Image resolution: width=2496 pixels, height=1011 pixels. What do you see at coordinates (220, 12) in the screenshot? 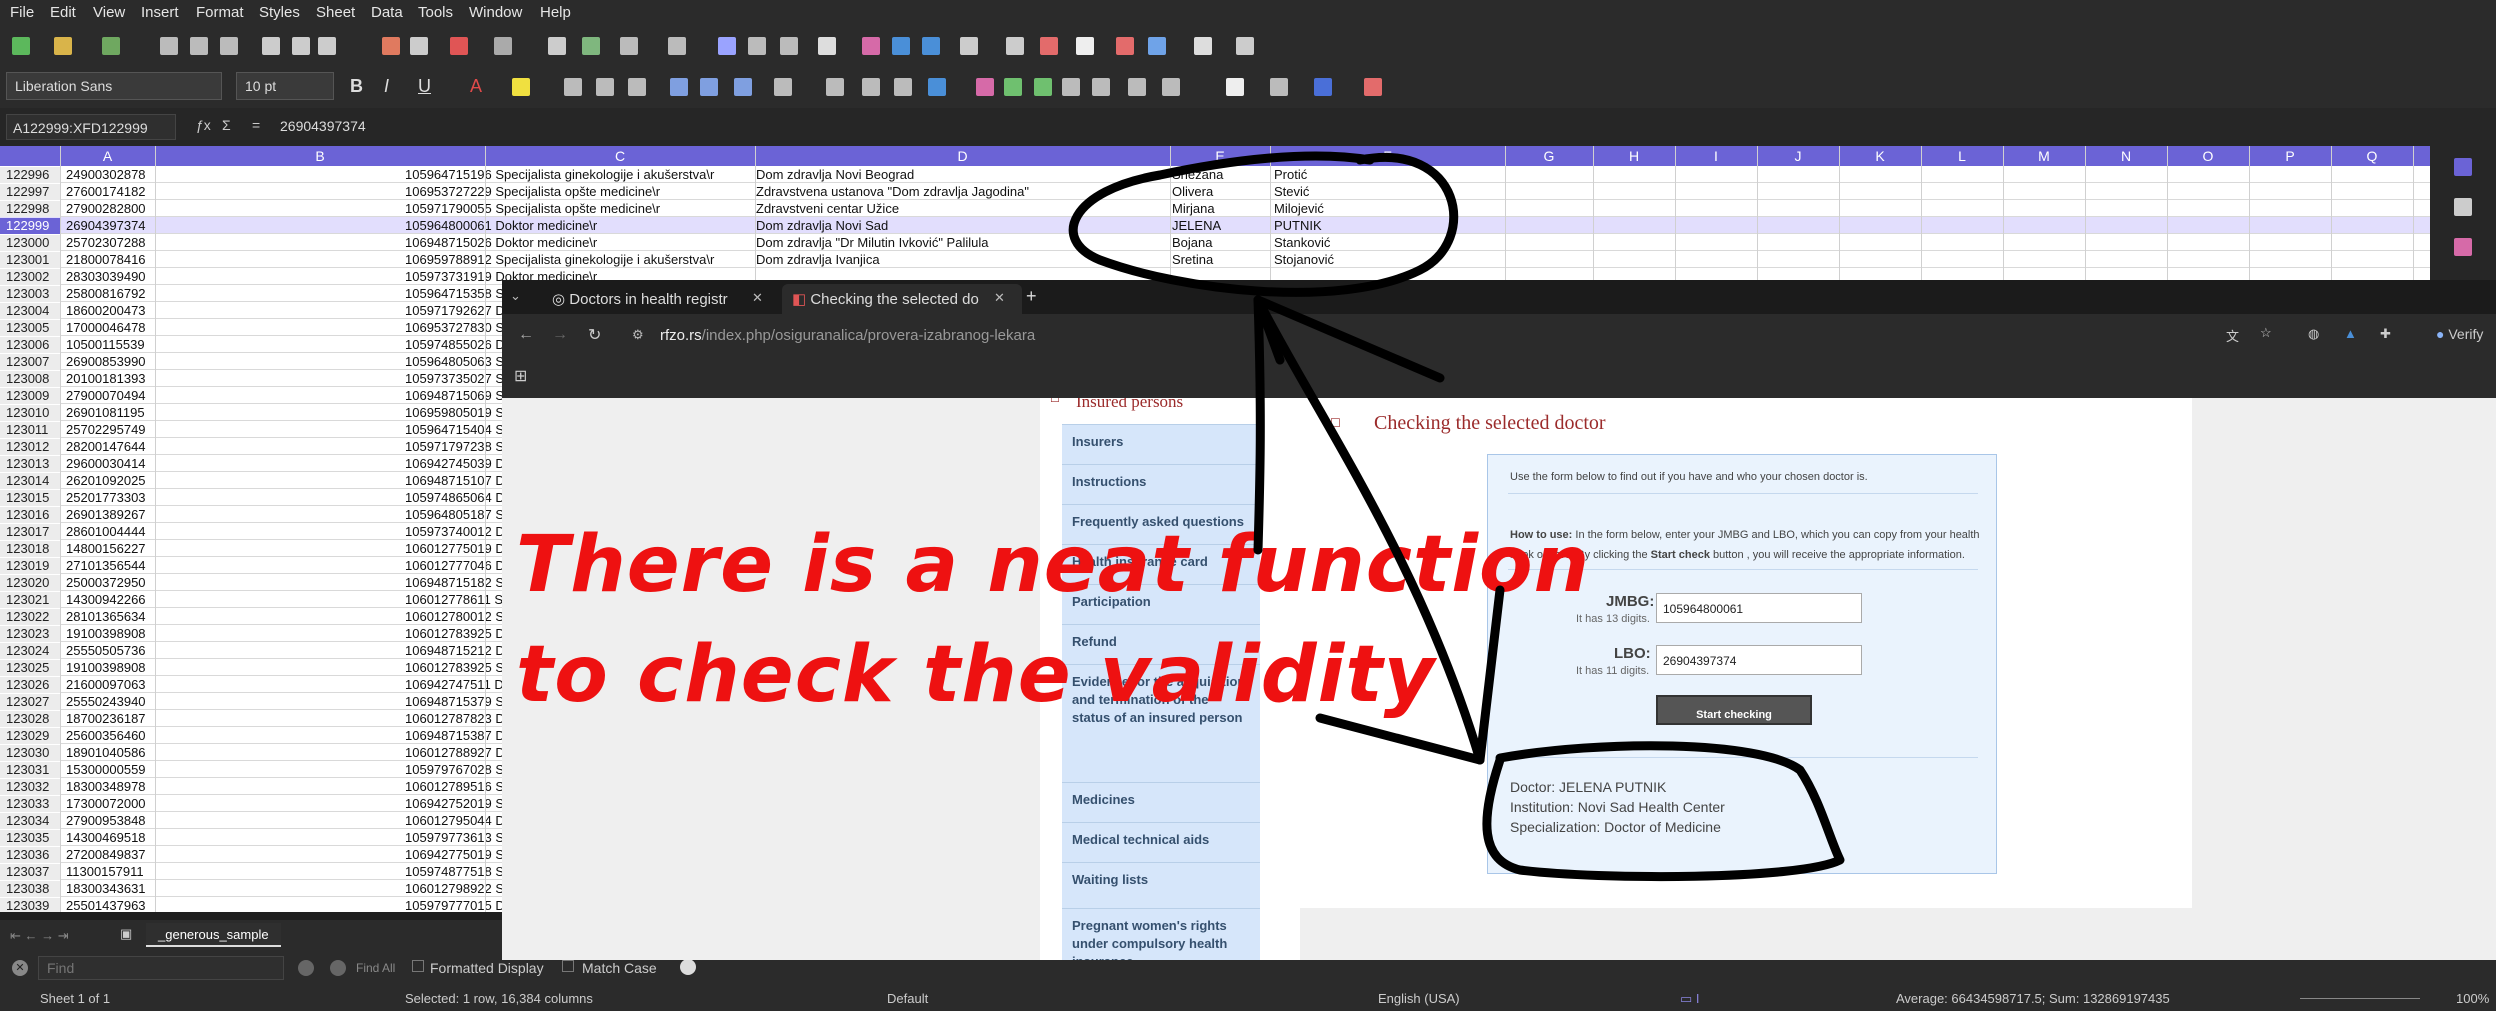
I see `menu-format: Format` at bounding box center [220, 12].